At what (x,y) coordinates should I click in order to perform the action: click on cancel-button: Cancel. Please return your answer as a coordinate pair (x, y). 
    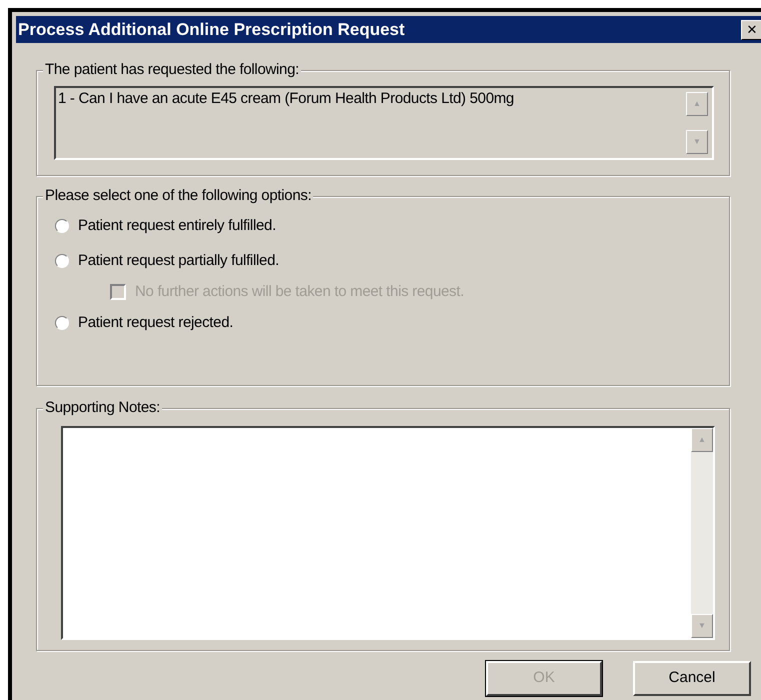
    Looking at the image, I should click on (692, 678).